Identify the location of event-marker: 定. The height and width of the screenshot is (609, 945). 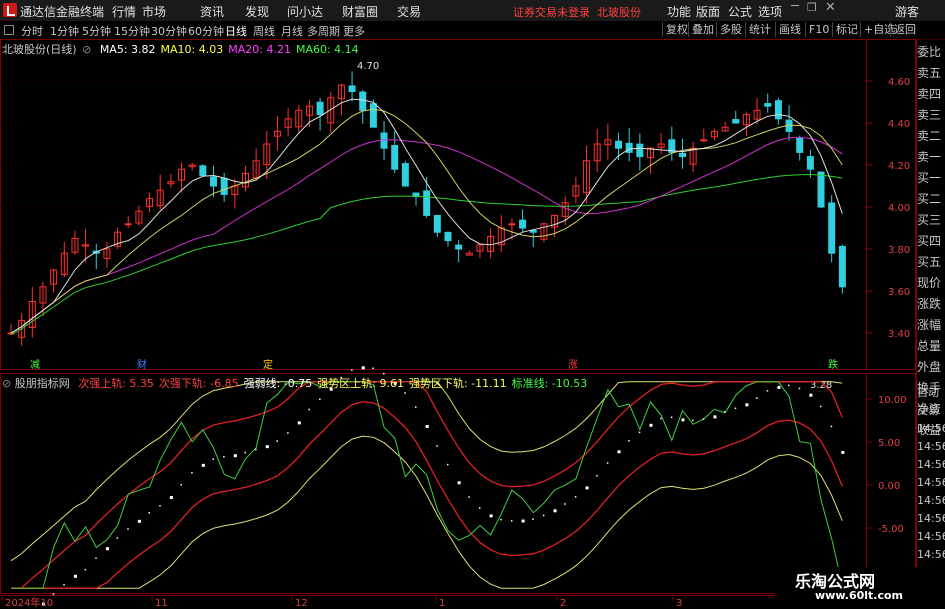
(268, 364).